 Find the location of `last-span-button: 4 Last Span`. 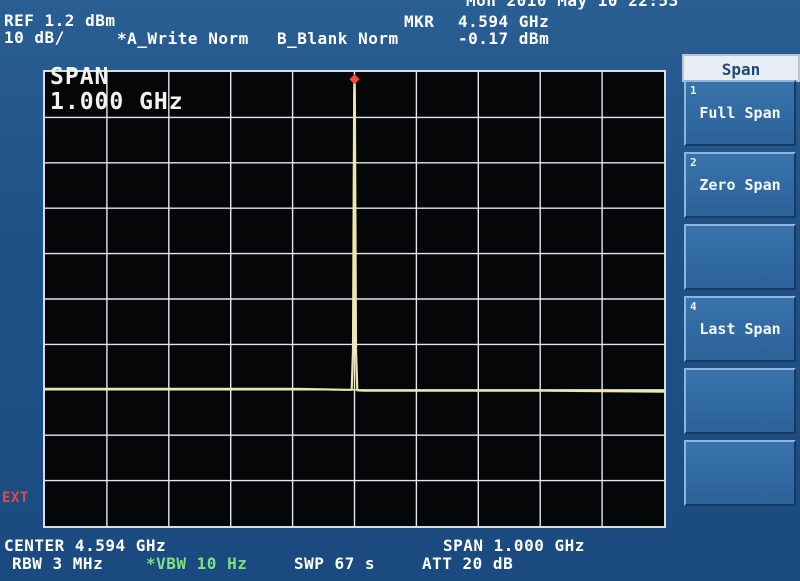

last-span-button: 4 Last Span is located at coordinates (740, 329).